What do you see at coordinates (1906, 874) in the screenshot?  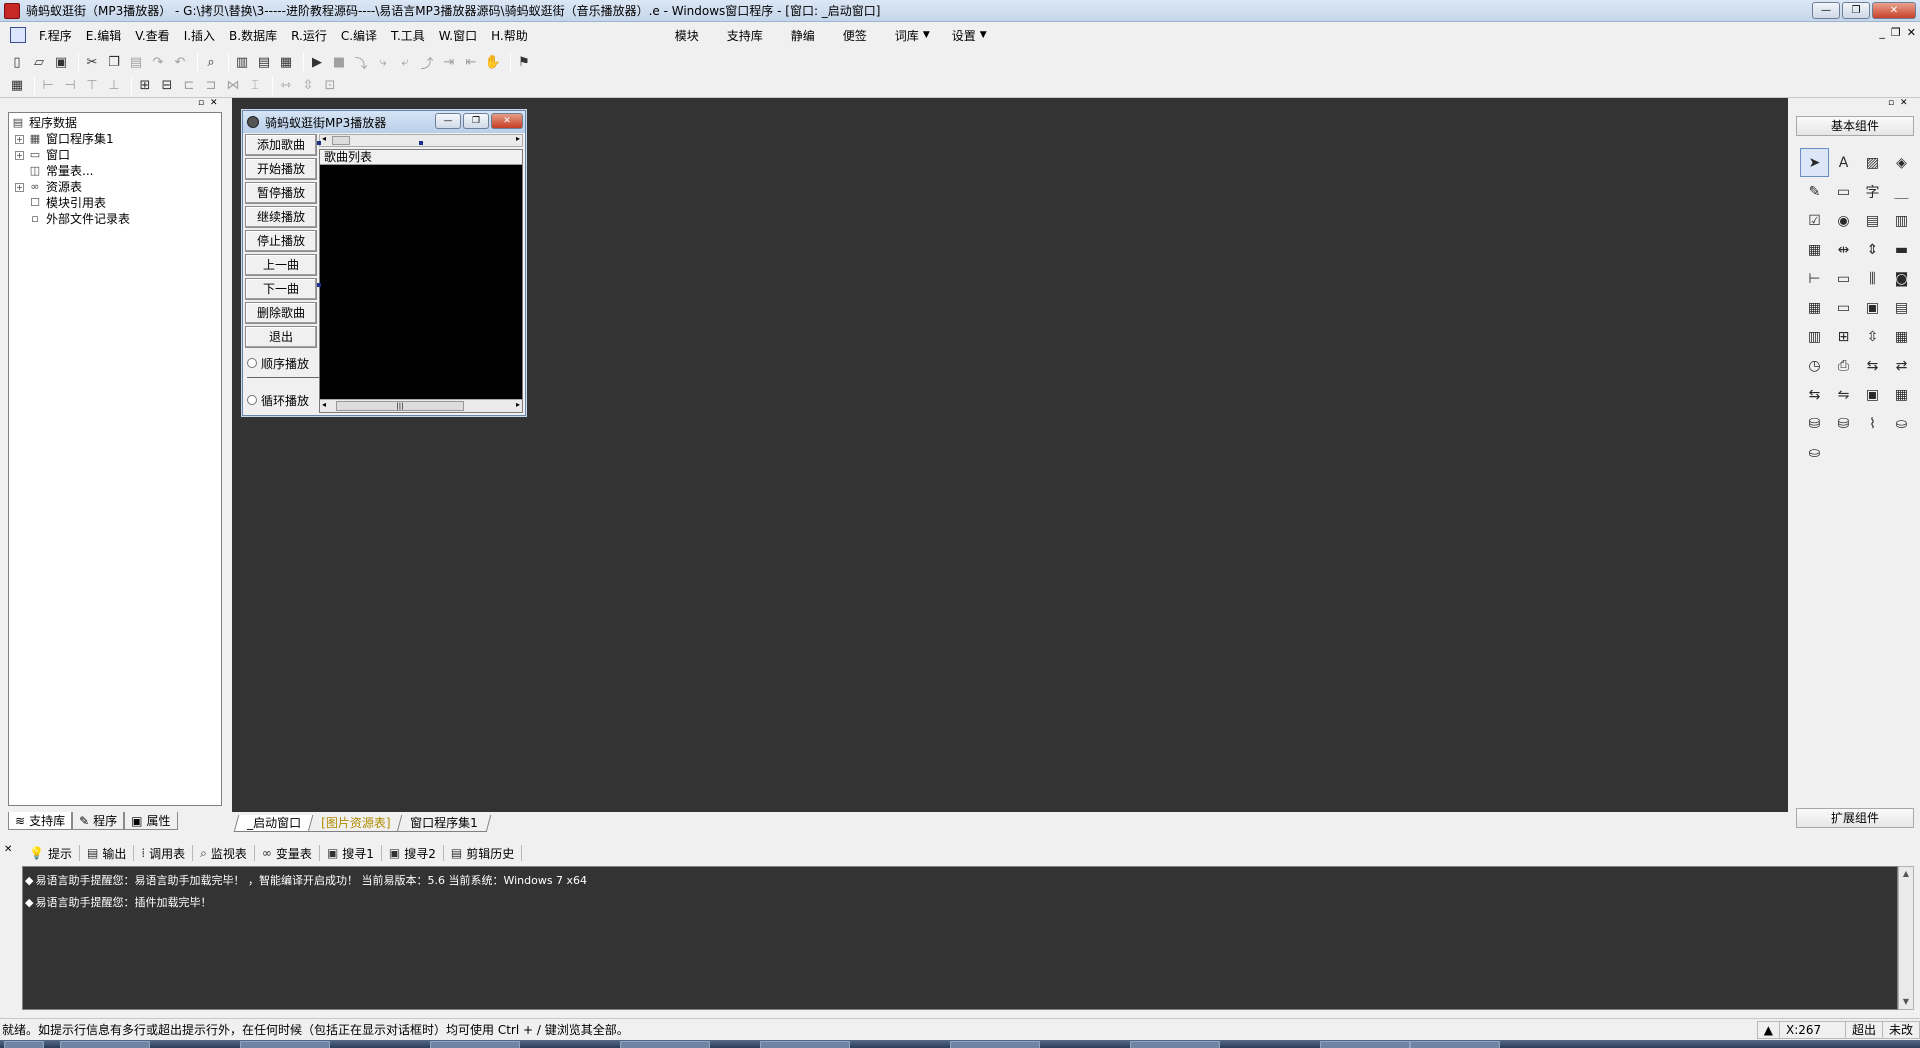 I see `scroll-up-icon: ▲` at bounding box center [1906, 874].